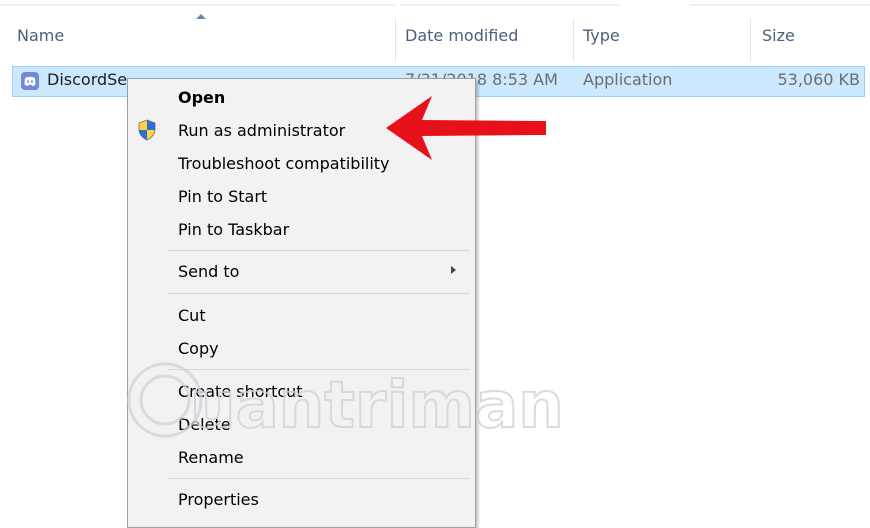  I want to click on column-header-type: Type, so click(601, 35).